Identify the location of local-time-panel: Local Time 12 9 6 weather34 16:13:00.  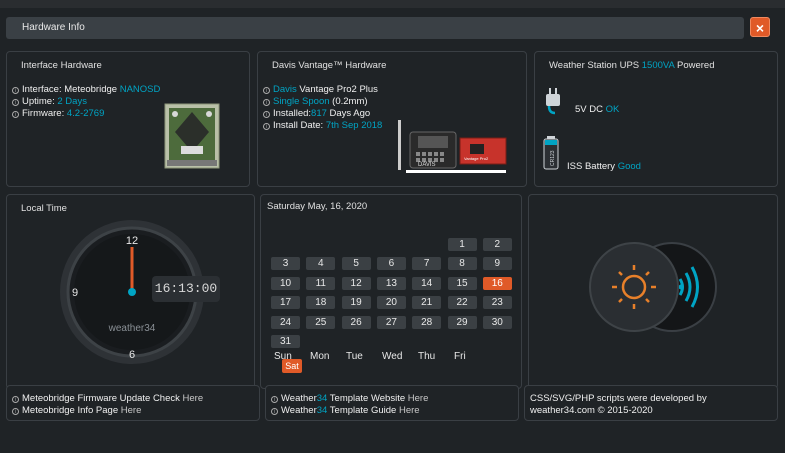
(130, 291).